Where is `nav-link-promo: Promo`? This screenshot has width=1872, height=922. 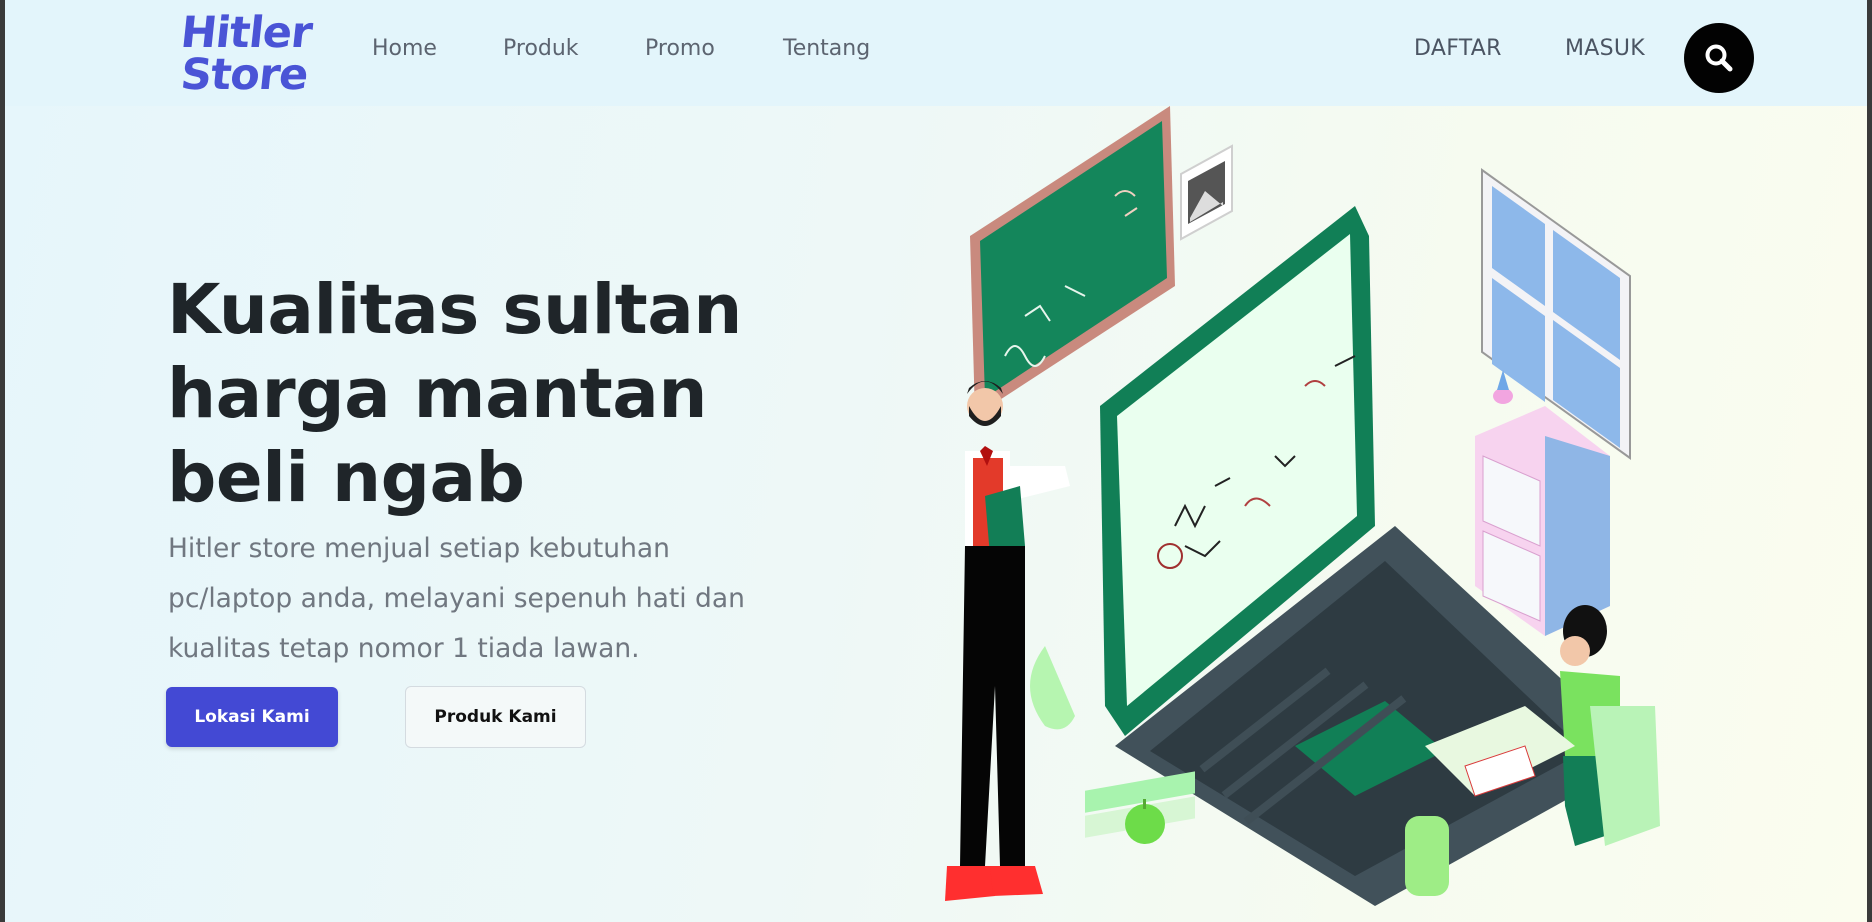 nav-link-promo: Promo is located at coordinates (680, 48).